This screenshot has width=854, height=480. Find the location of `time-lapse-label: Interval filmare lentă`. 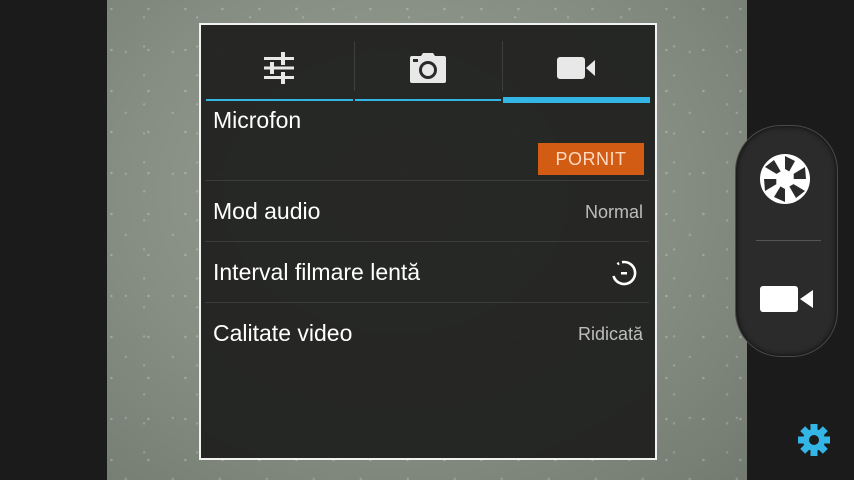

time-lapse-label: Interval filmare lentă is located at coordinates (317, 272).